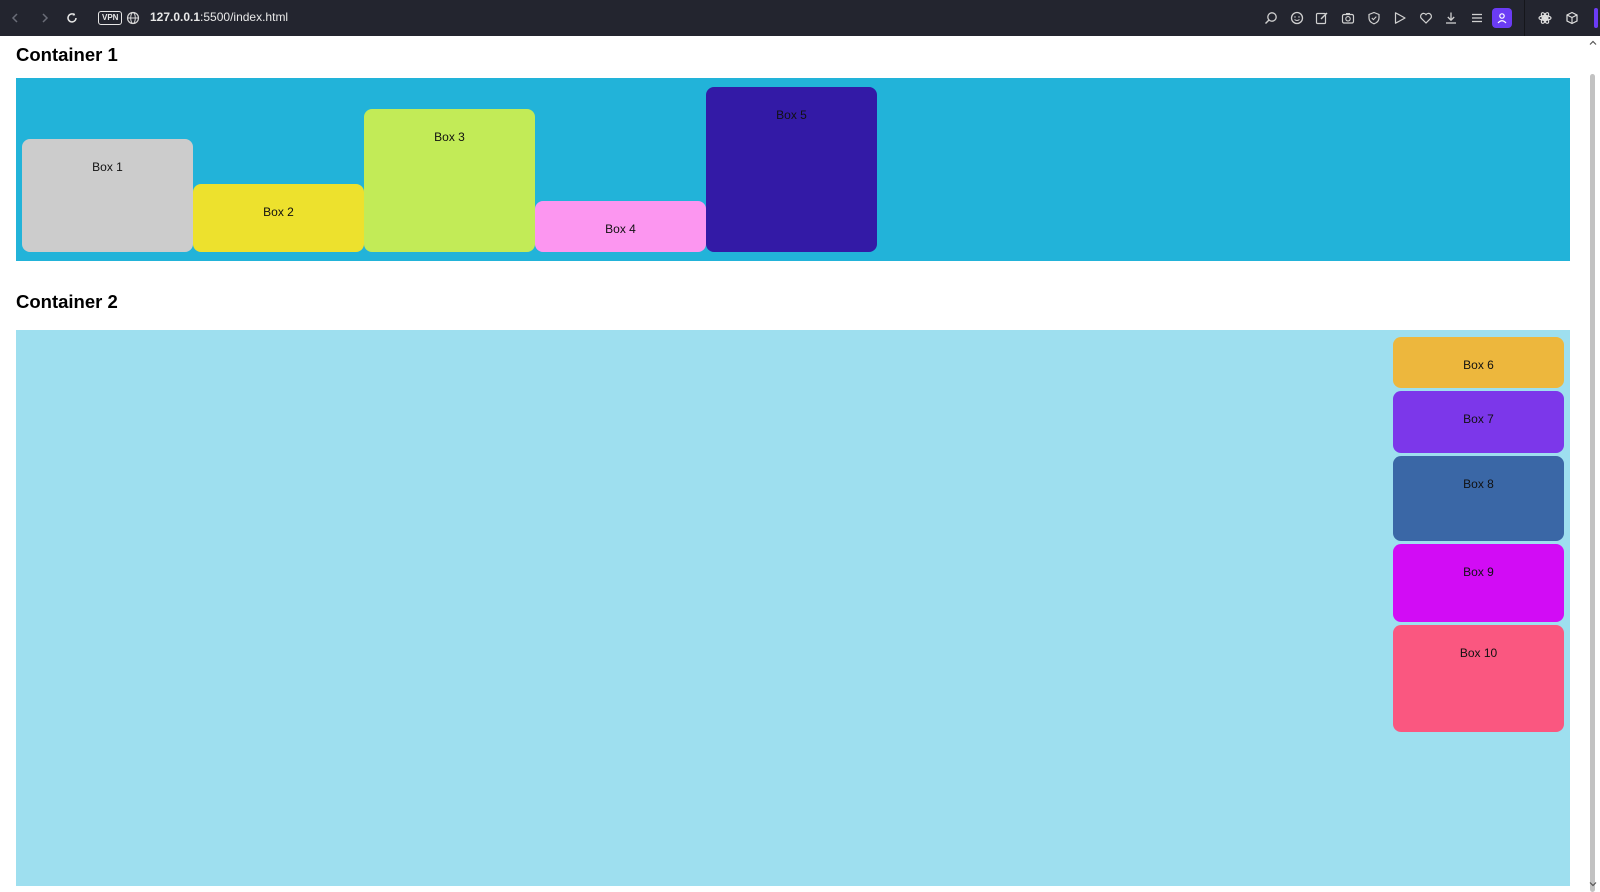 The height and width of the screenshot is (892, 1600). Describe the element at coordinates (1297, 18) in the screenshot. I see `emoji-icon` at that location.